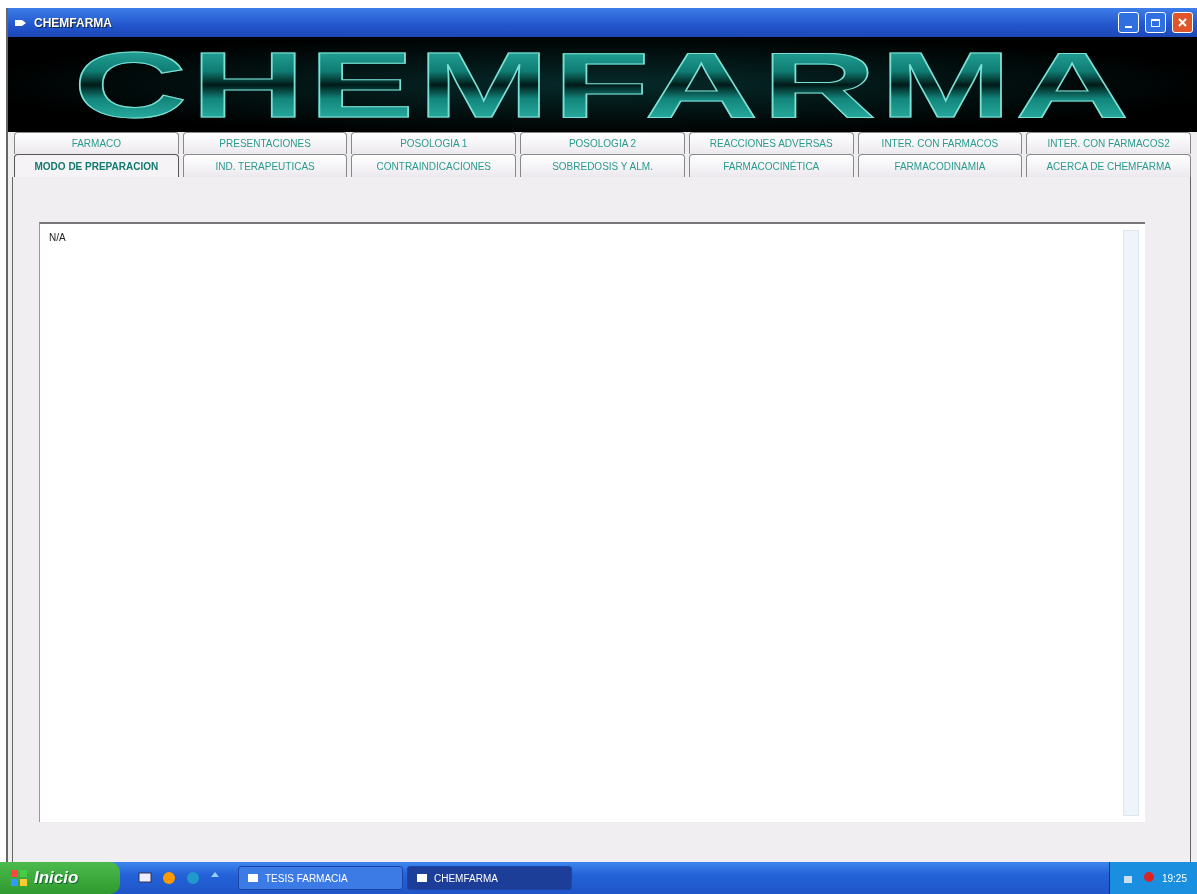  I want to click on tab: POSOLOGIA 1, so click(434, 143).